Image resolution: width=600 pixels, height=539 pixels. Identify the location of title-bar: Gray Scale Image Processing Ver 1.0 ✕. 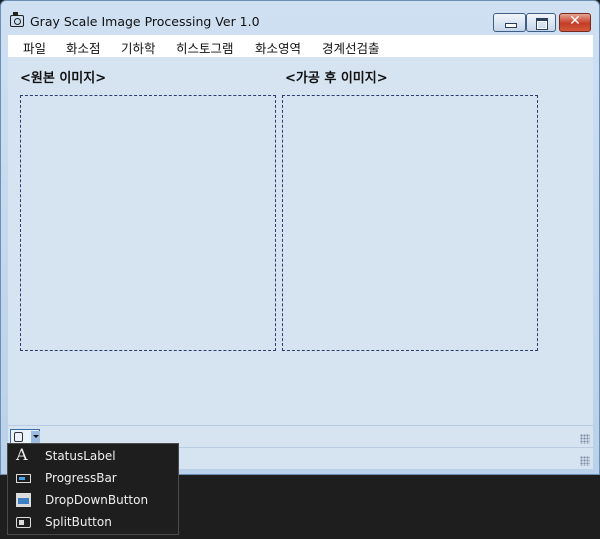
(300, 18).